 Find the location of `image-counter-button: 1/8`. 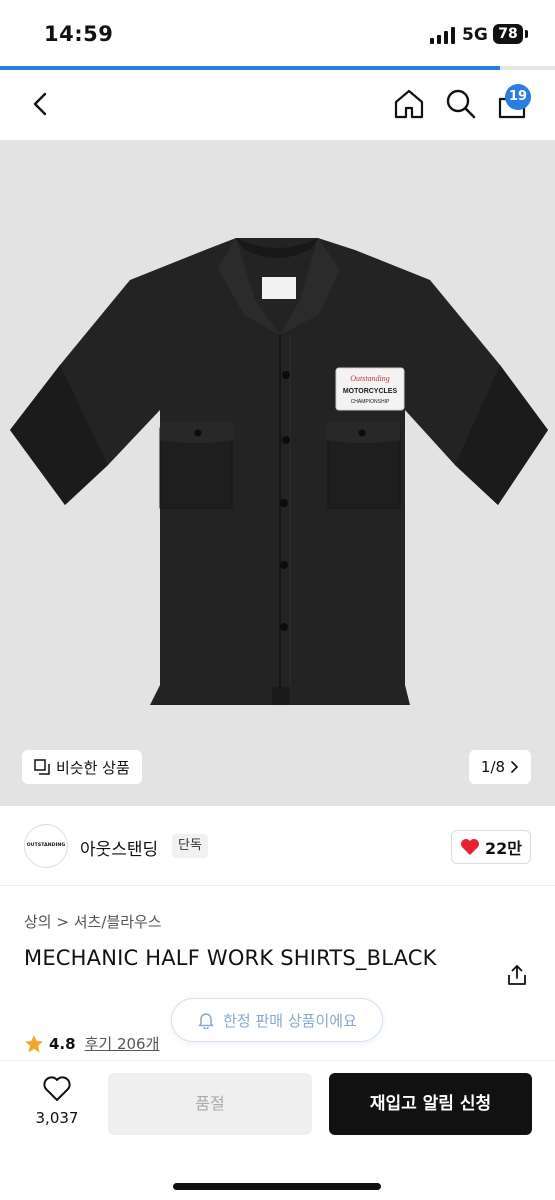

image-counter-button: 1/8 is located at coordinates (500, 767).